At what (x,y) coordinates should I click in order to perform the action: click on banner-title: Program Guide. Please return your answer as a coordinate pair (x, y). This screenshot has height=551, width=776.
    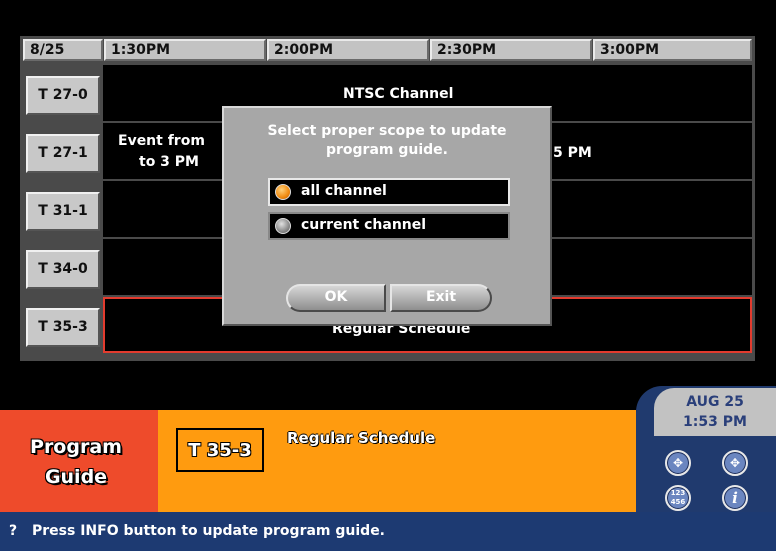
    Looking at the image, I should click on (76, 462).